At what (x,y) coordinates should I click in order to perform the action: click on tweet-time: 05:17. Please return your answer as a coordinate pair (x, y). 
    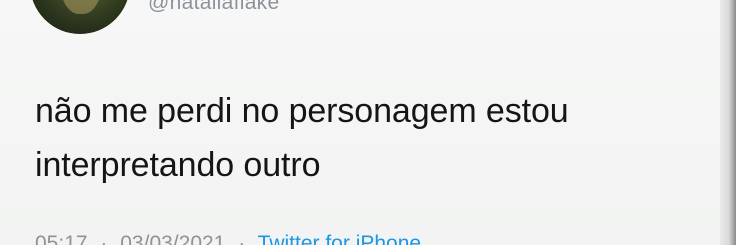
    Looking at the image, I should click on (61, 238).